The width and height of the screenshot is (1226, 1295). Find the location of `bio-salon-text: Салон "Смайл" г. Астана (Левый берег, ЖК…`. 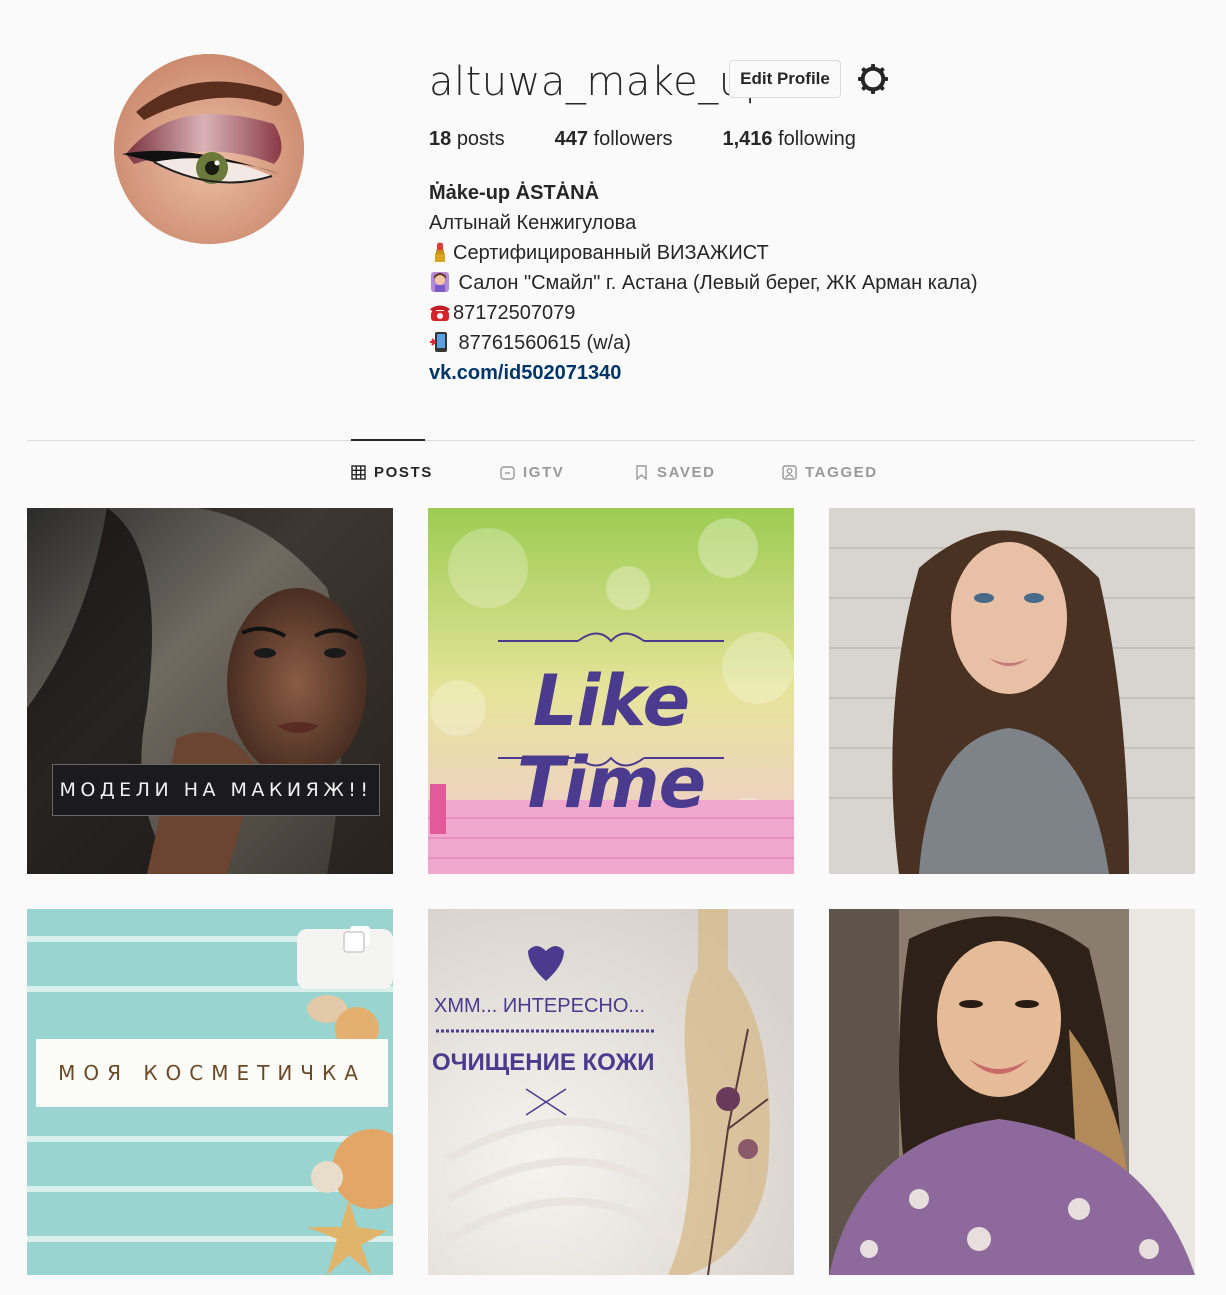

bio-salon-text: Салон "Смайл" г. Астана (Левый берег, ЖК… is located at coordinates (715, 283).